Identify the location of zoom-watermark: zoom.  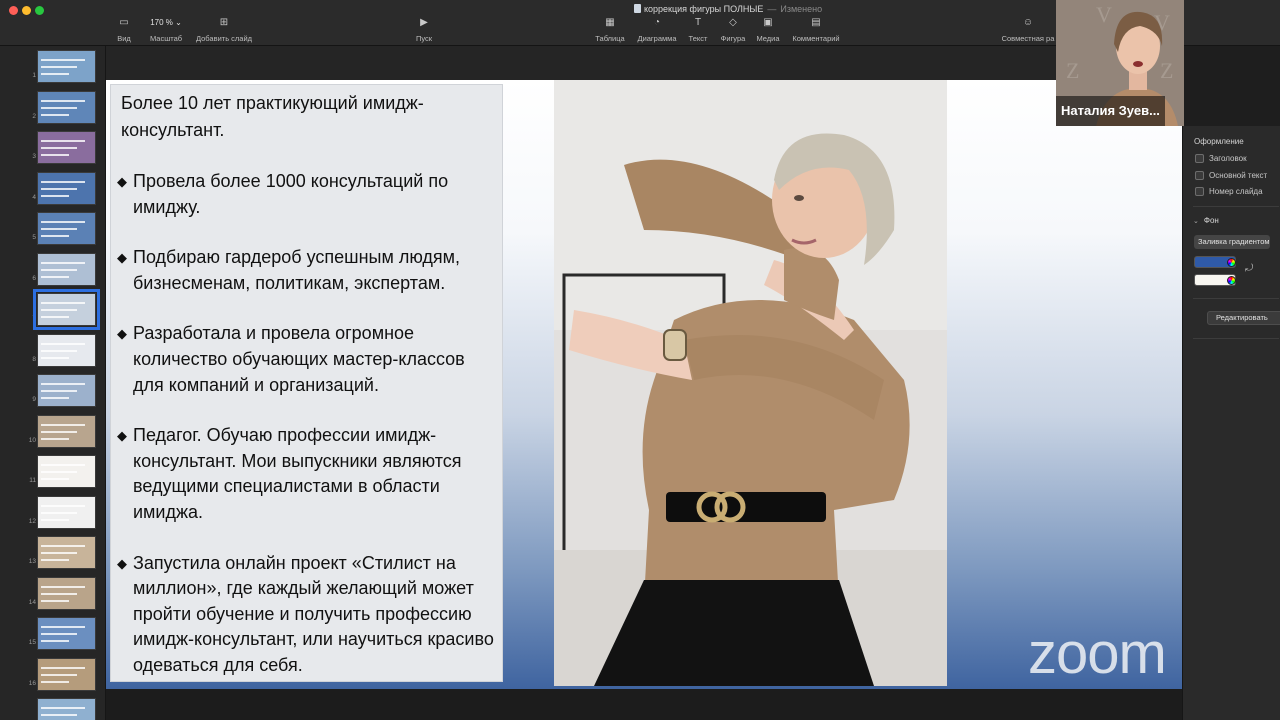
(1097, 653).